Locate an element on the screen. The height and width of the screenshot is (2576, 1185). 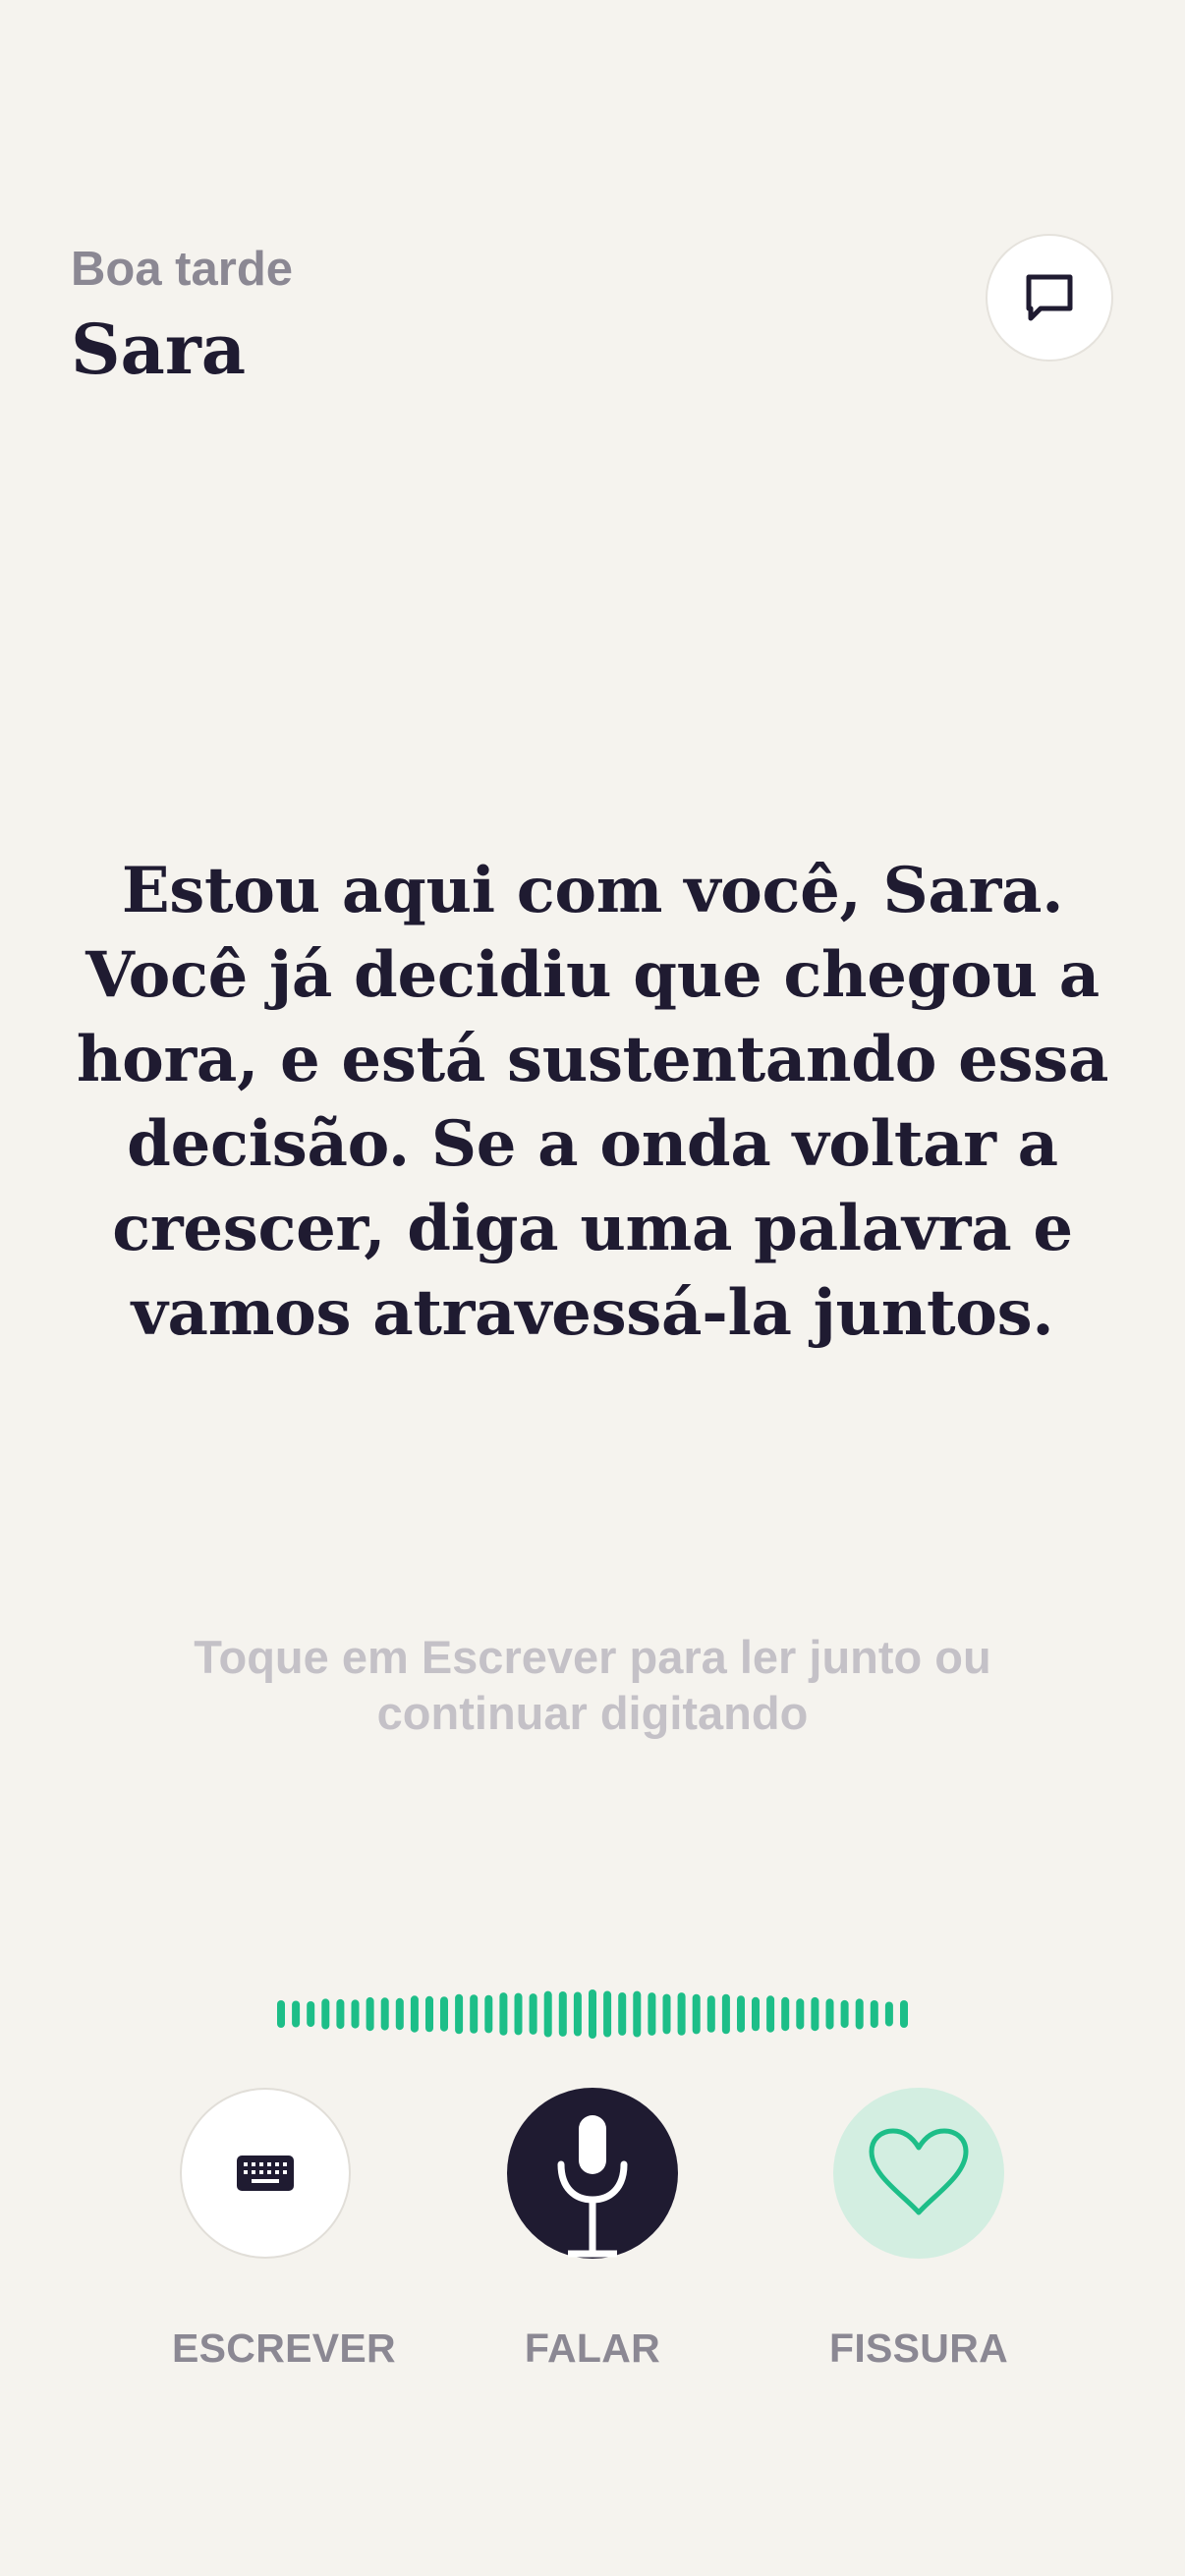
chat-button is located at coordinates (1049, 298).